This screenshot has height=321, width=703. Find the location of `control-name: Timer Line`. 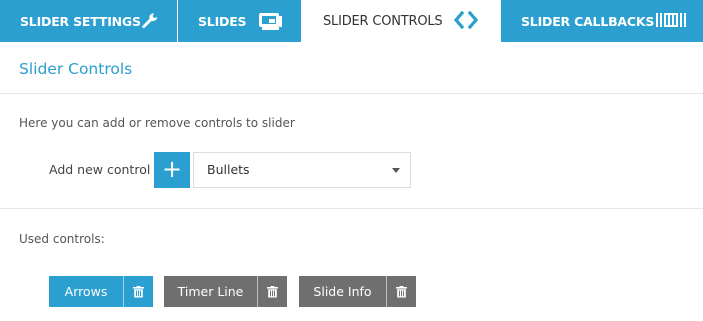

control-name: Timer Line is located at coordinates (210, 291).